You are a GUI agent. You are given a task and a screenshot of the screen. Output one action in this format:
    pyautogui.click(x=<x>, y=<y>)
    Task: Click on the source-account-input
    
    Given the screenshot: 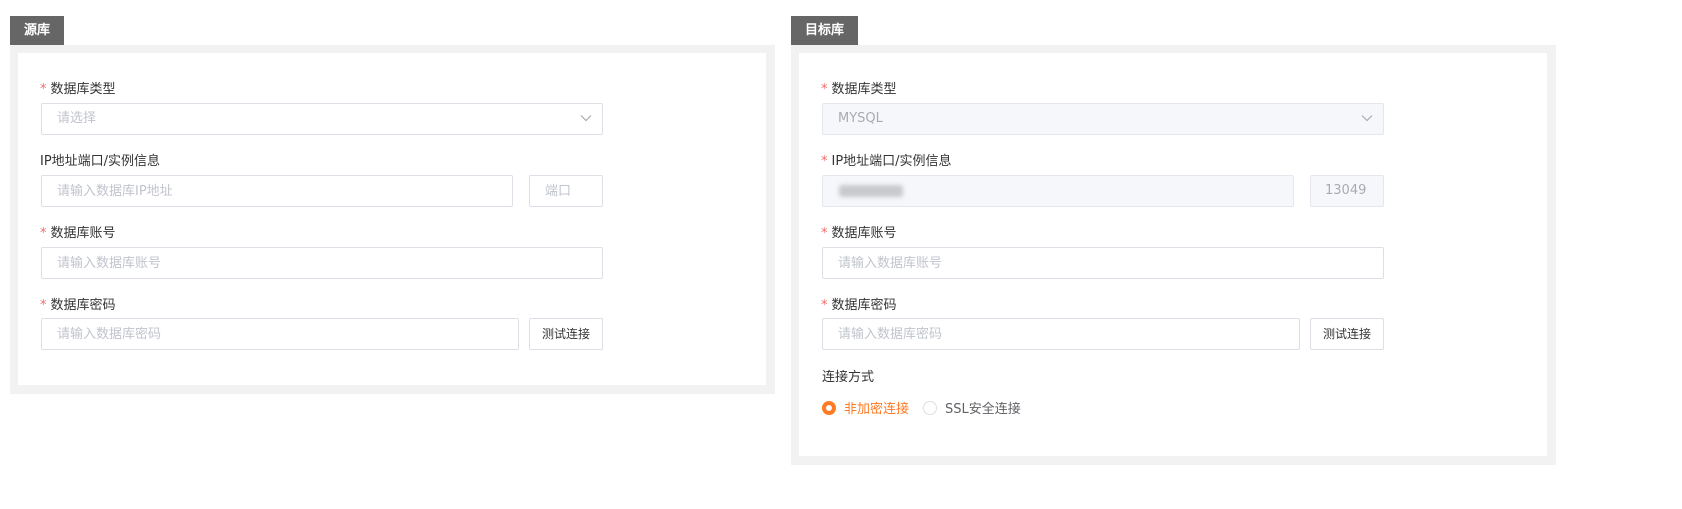 What is the action you would take?
    pyautogui.click(x=322, y=263)
    